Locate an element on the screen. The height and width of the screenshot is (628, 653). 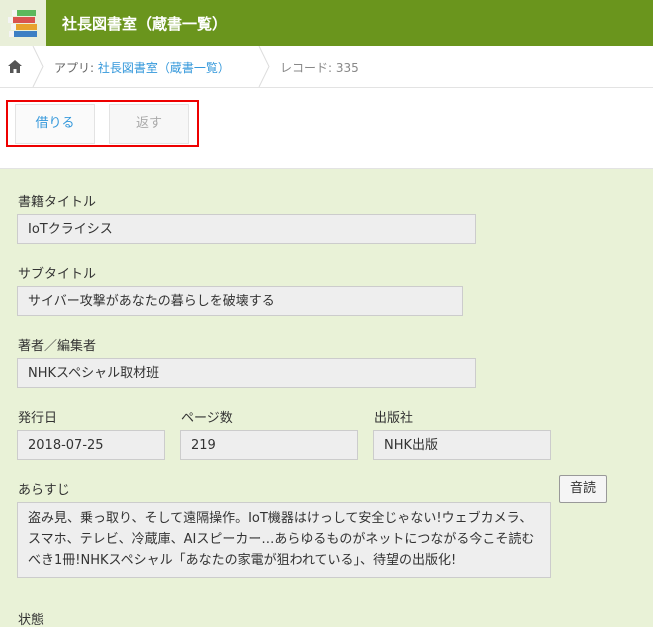
breadcrumb-app: アプリ: 社長図書室（蔵書一覧） is located at coordinates (142, 67).